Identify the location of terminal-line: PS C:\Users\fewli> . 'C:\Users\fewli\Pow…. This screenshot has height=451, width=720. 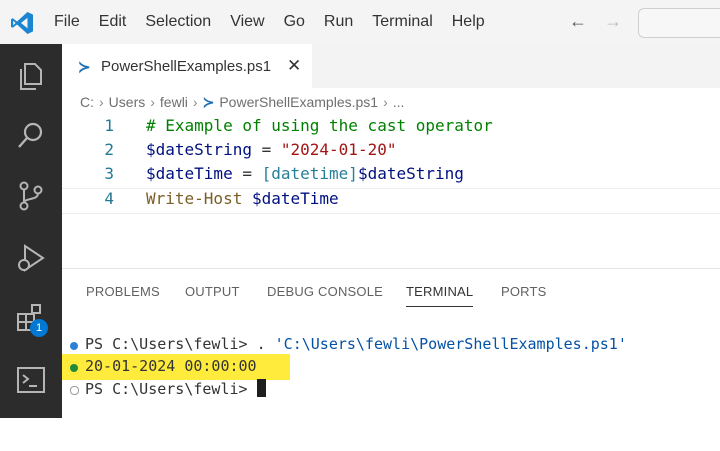
(344, 346).